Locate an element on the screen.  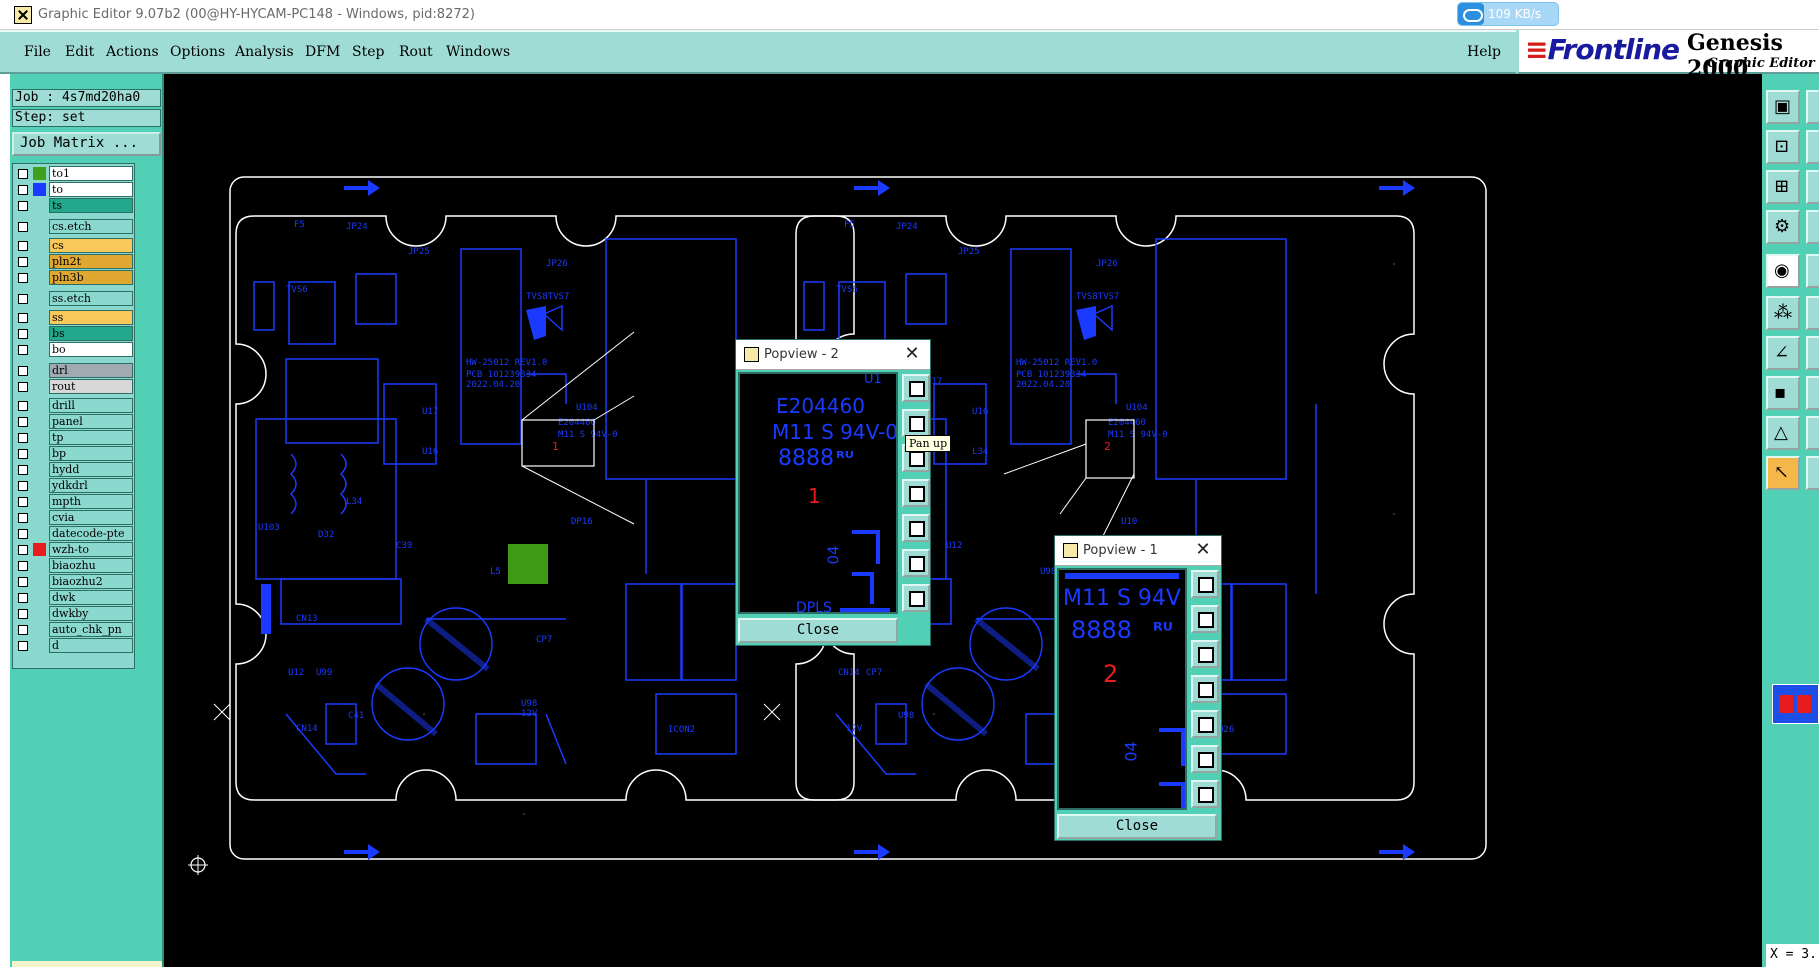
popview-1-zoom-in-tool is located at coordinates (1205, 584).